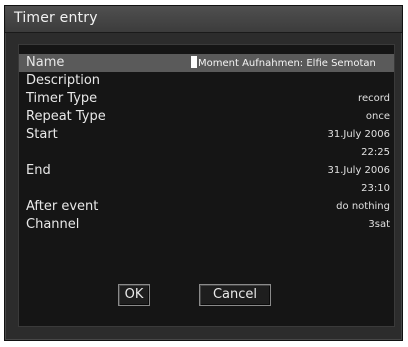 The width and height of the screenshot is (408, 347). I want to click on name-input: Moment Aufnahmen: Elfie Semotan, so click(291, 63).